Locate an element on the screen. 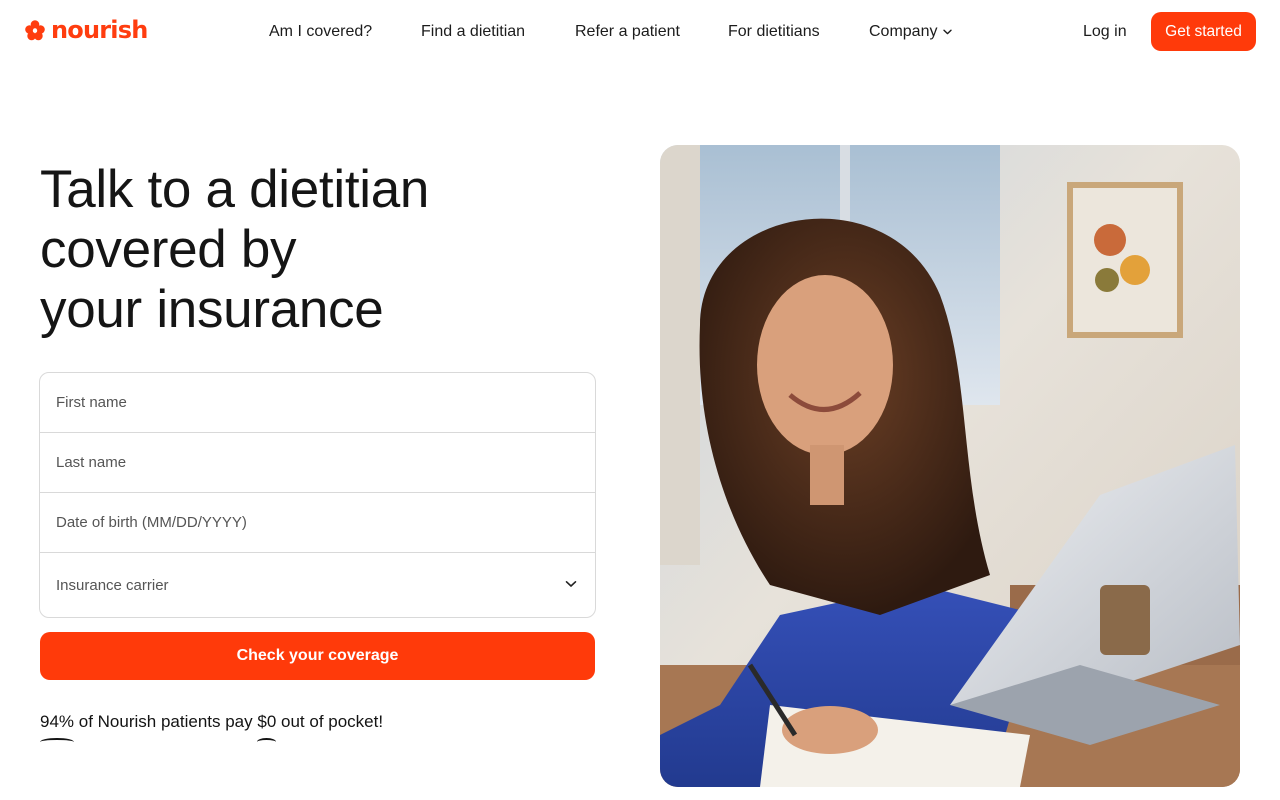  last-name-input is located at coordinates (325, 462).